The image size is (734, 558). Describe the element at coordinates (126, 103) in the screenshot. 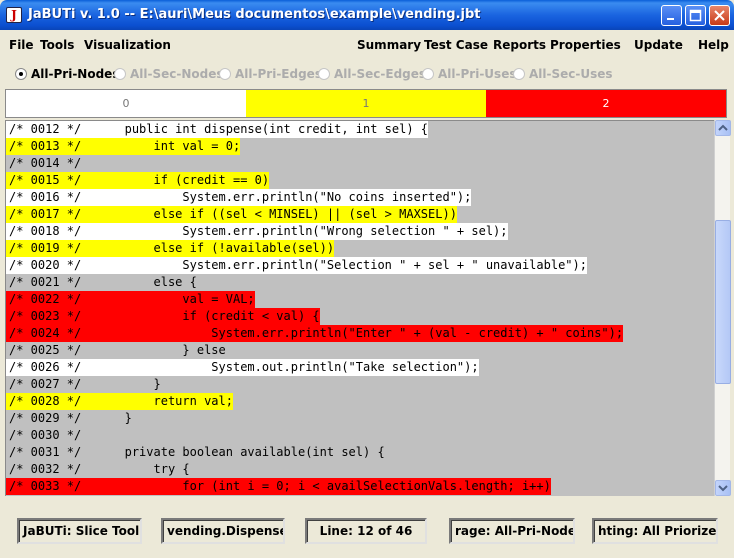

I see `legend-weight-0: 0` at that location.